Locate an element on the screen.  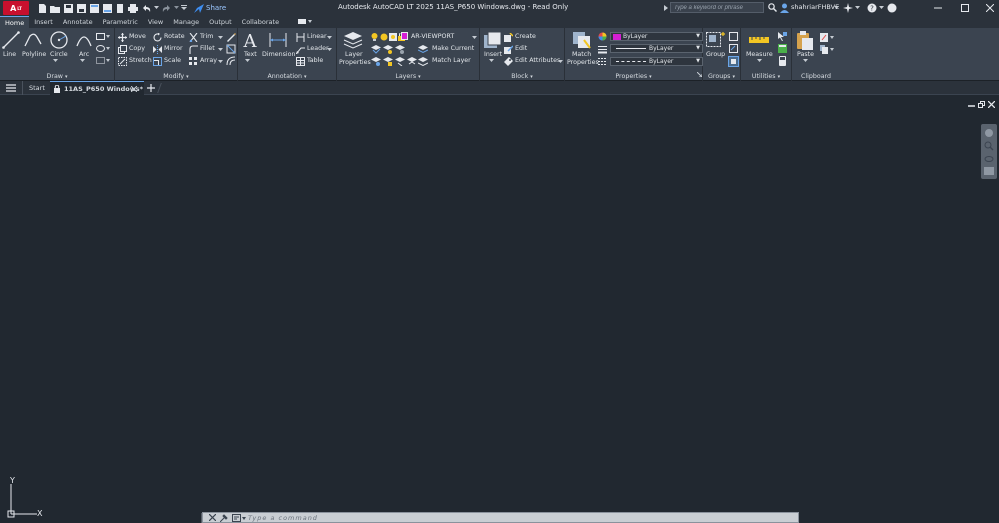
edit-attributes-button: Edit Attributes is located at coordinates (537, 60).